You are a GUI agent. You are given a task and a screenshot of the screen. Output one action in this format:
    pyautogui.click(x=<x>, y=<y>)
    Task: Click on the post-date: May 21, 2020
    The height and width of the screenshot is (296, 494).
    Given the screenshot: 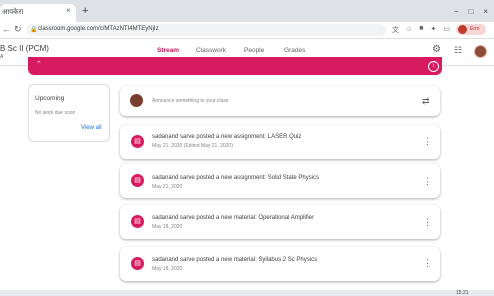 What is the action you would take?
    pyautogui.click(x=167, y=187)
    